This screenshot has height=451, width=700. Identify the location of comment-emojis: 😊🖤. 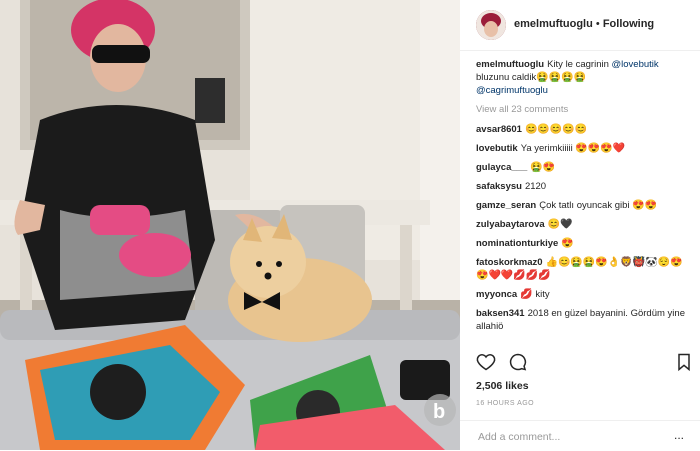
(560, 224).